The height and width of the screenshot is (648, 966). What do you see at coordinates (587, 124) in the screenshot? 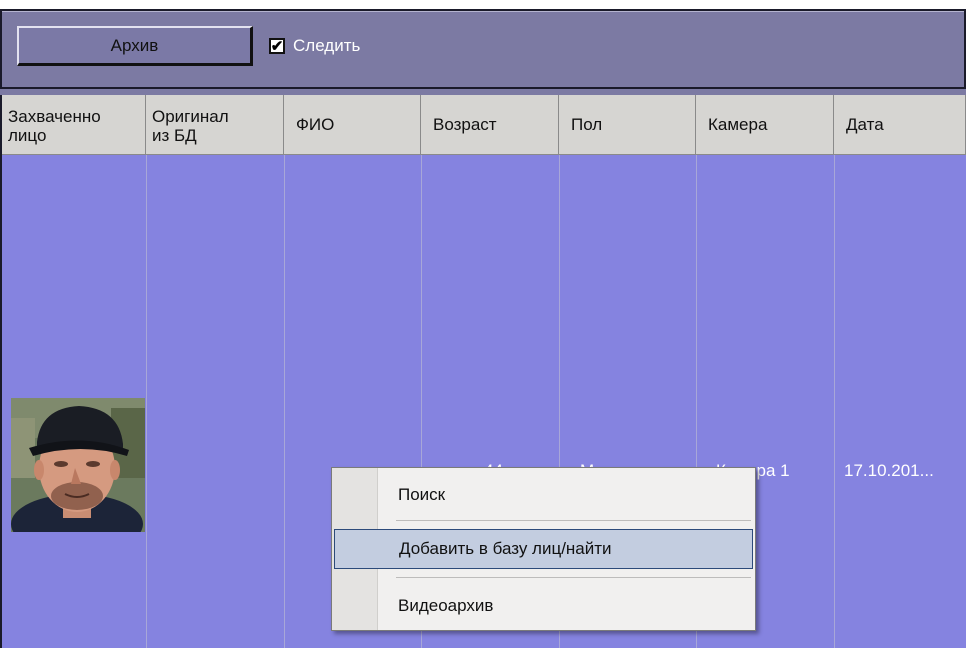
I see `column-header-label: Пол` at bounding box center [587, 124].